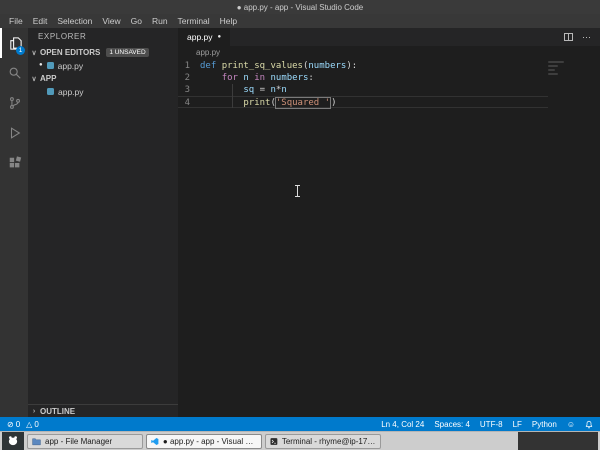  I want to click on warning-icon: △, so click(29, 424).